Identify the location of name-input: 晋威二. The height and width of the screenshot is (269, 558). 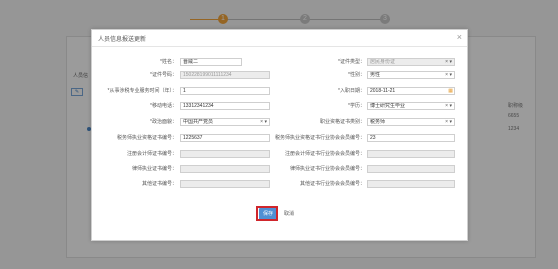
(211, 62).